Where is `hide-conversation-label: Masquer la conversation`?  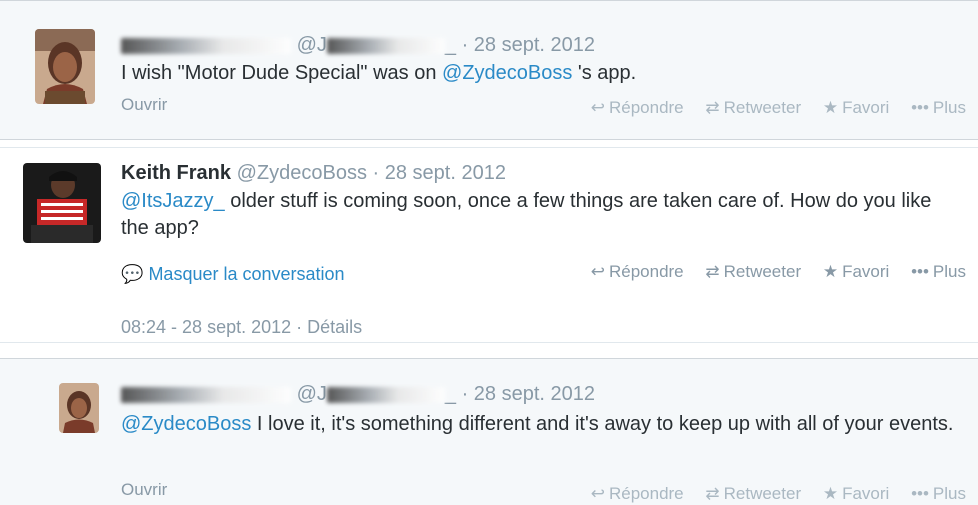 hide-conversation-label: Masquer la conversation is located at coordinates (246, 274).